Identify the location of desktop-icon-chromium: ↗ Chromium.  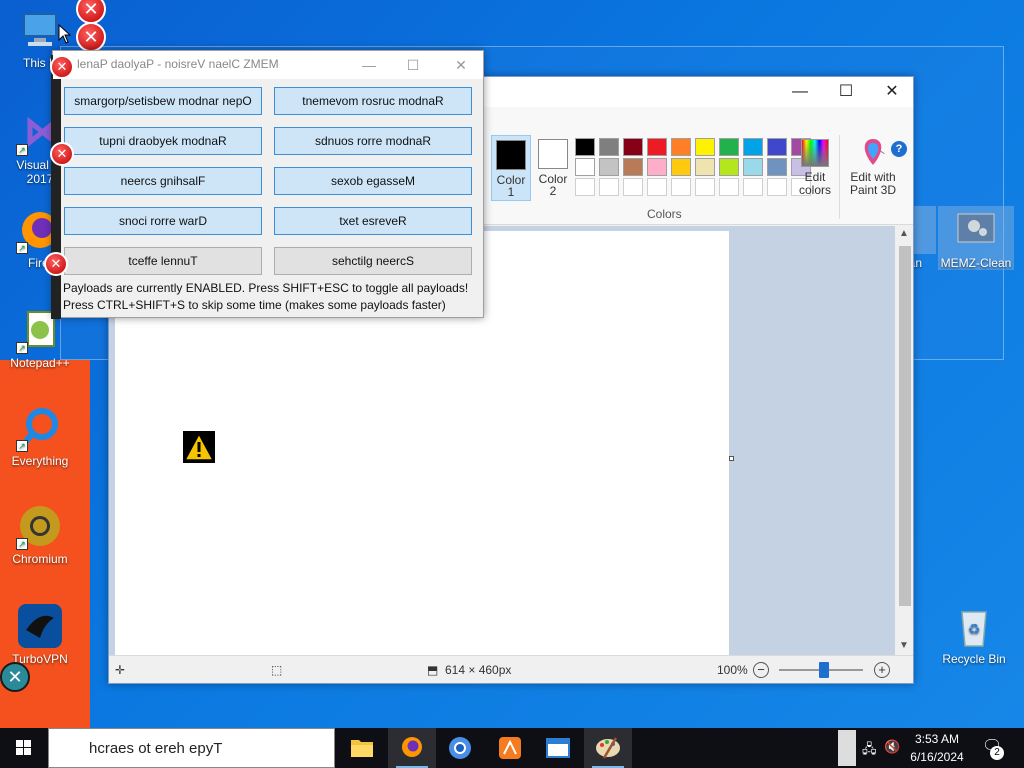
(40, 534).